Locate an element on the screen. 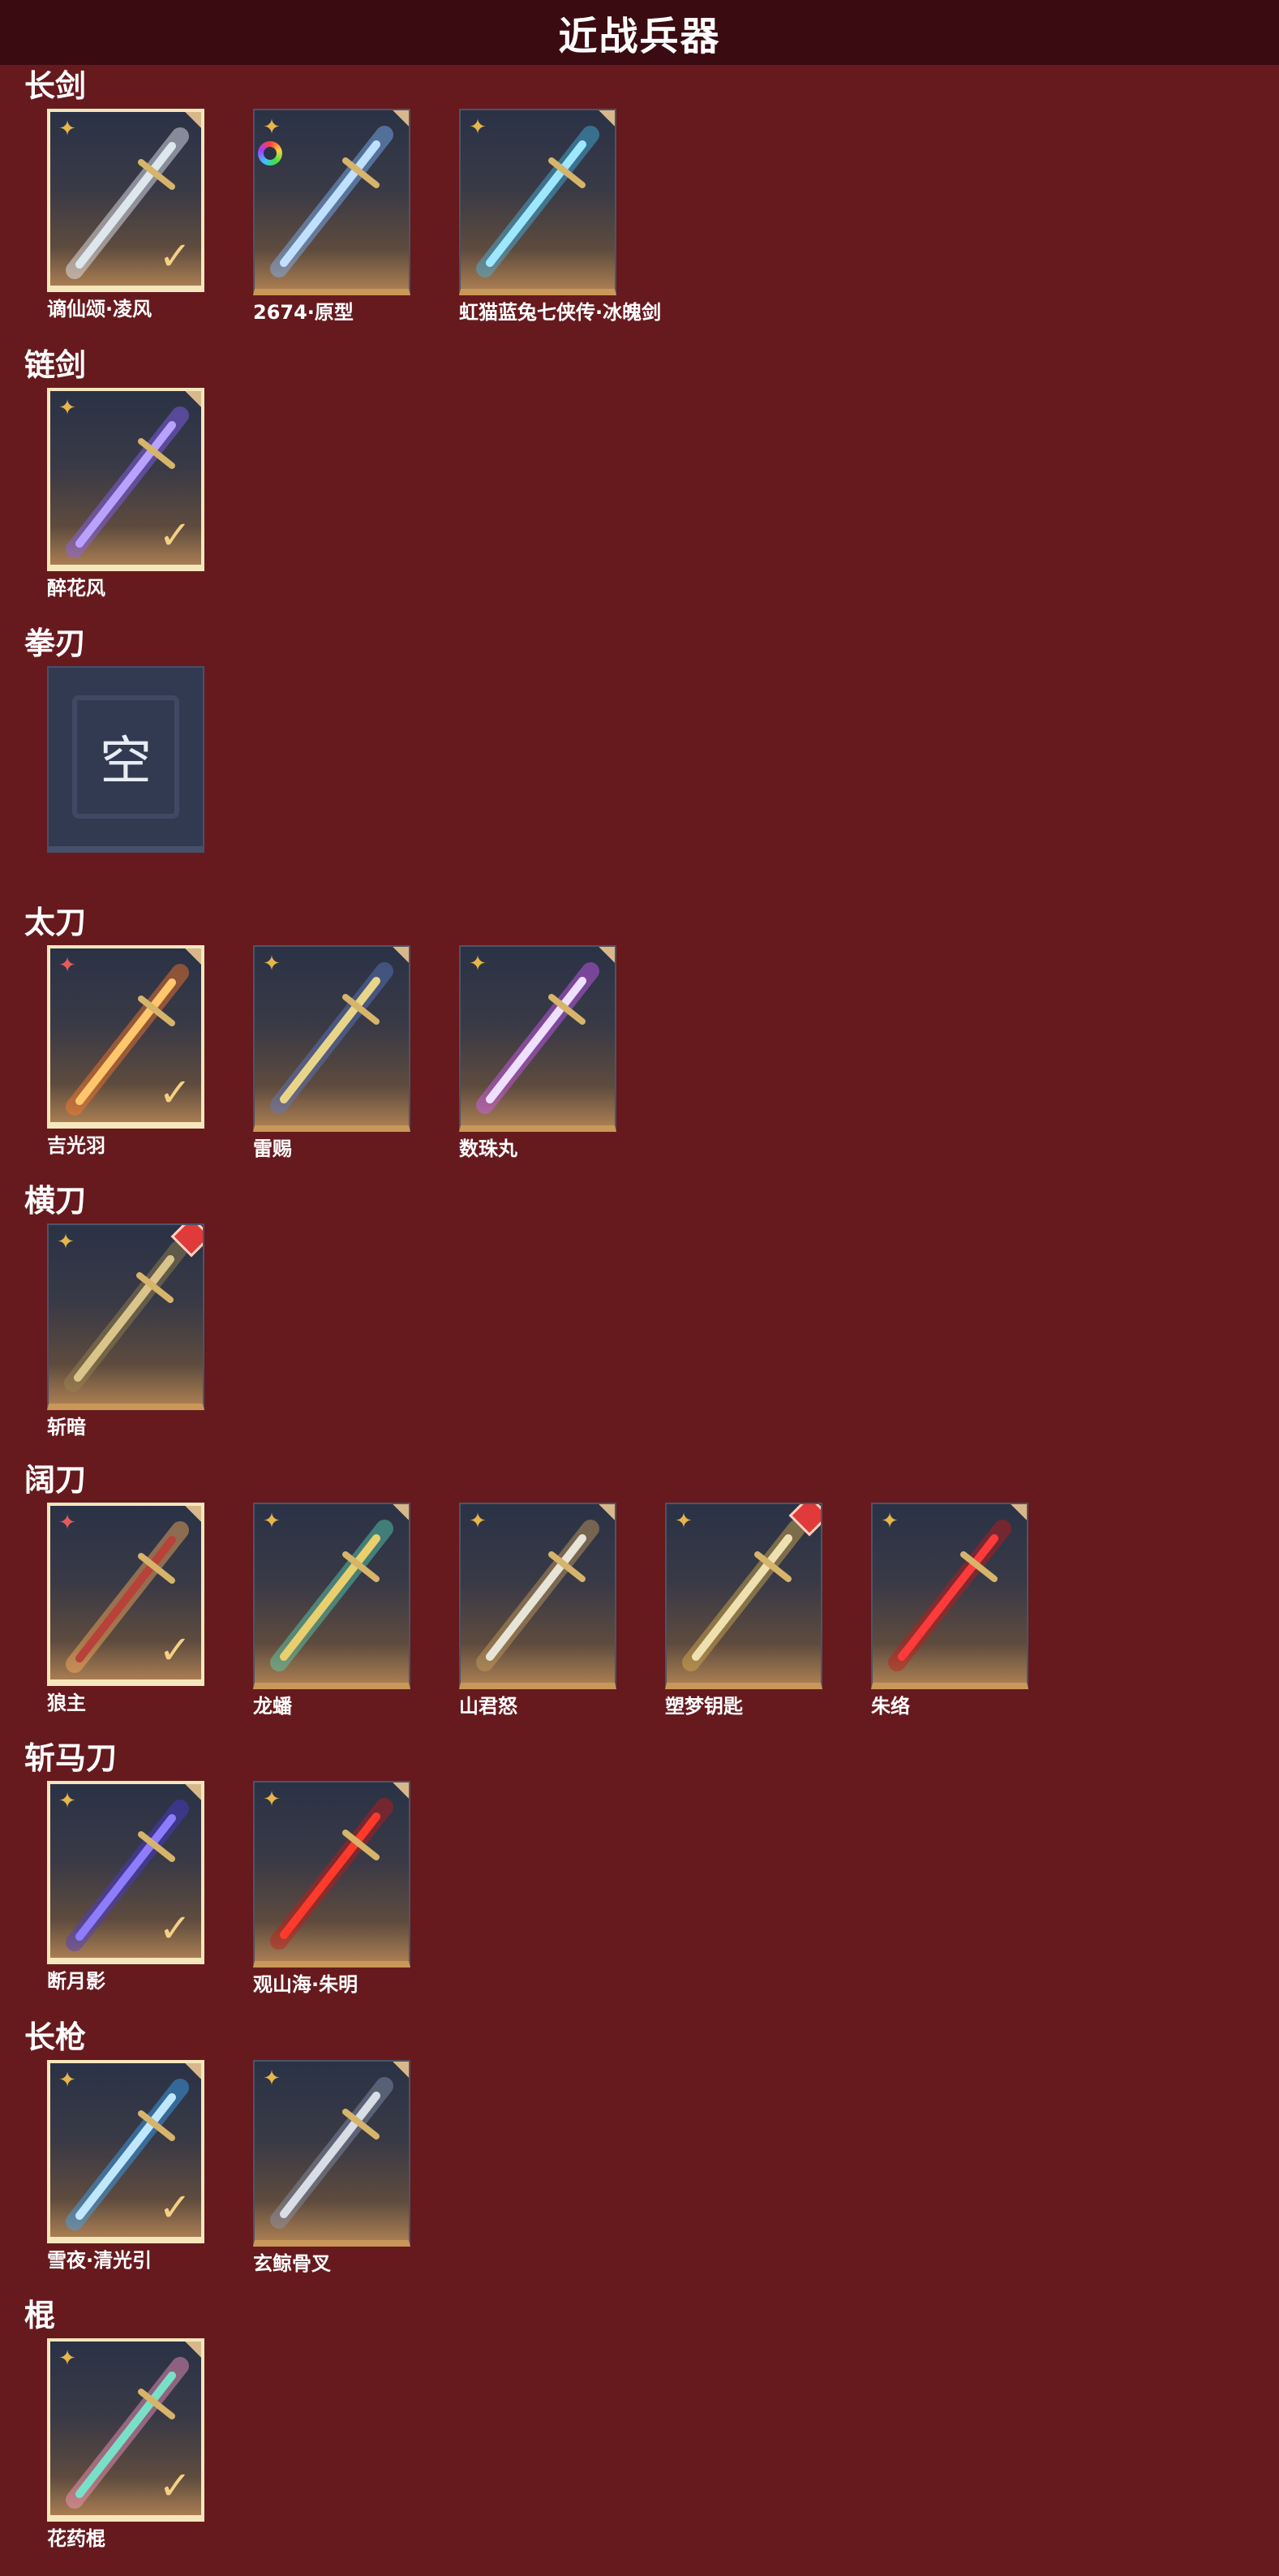 The height and width of the screenshot is (2576, 1279). weapon-item: ✦ ✓ 吉光羽 is located at coordinates (125, 1053).